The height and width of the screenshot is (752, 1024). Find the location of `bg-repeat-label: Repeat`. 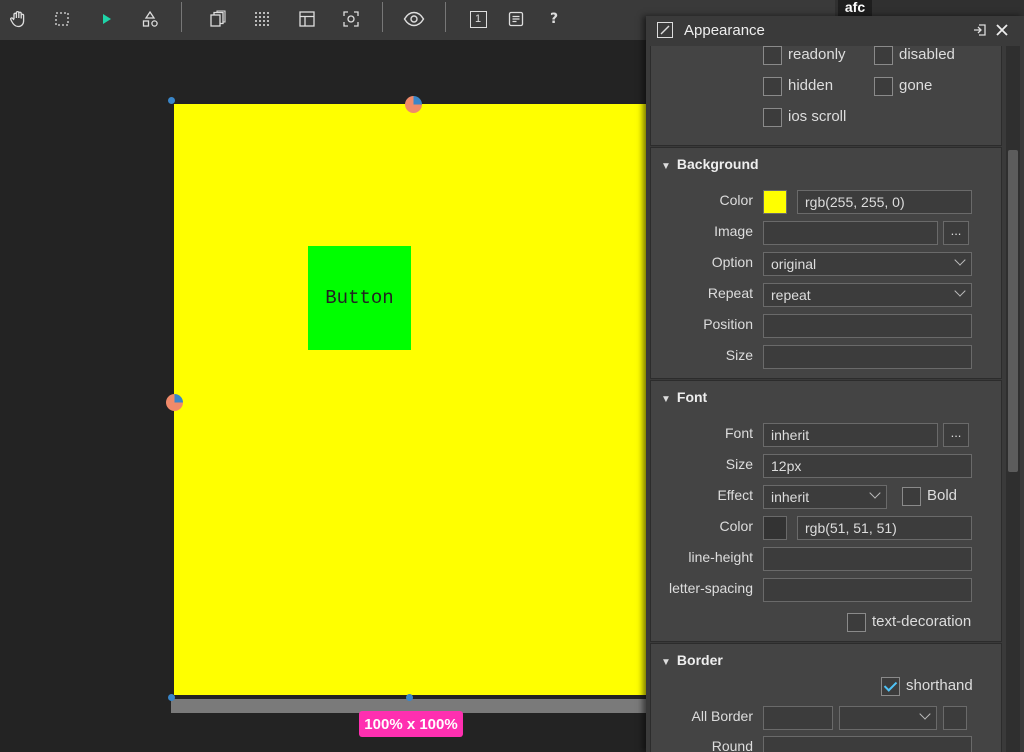

bg-repeat-label: Repeat is located at coordinates (730, 293).